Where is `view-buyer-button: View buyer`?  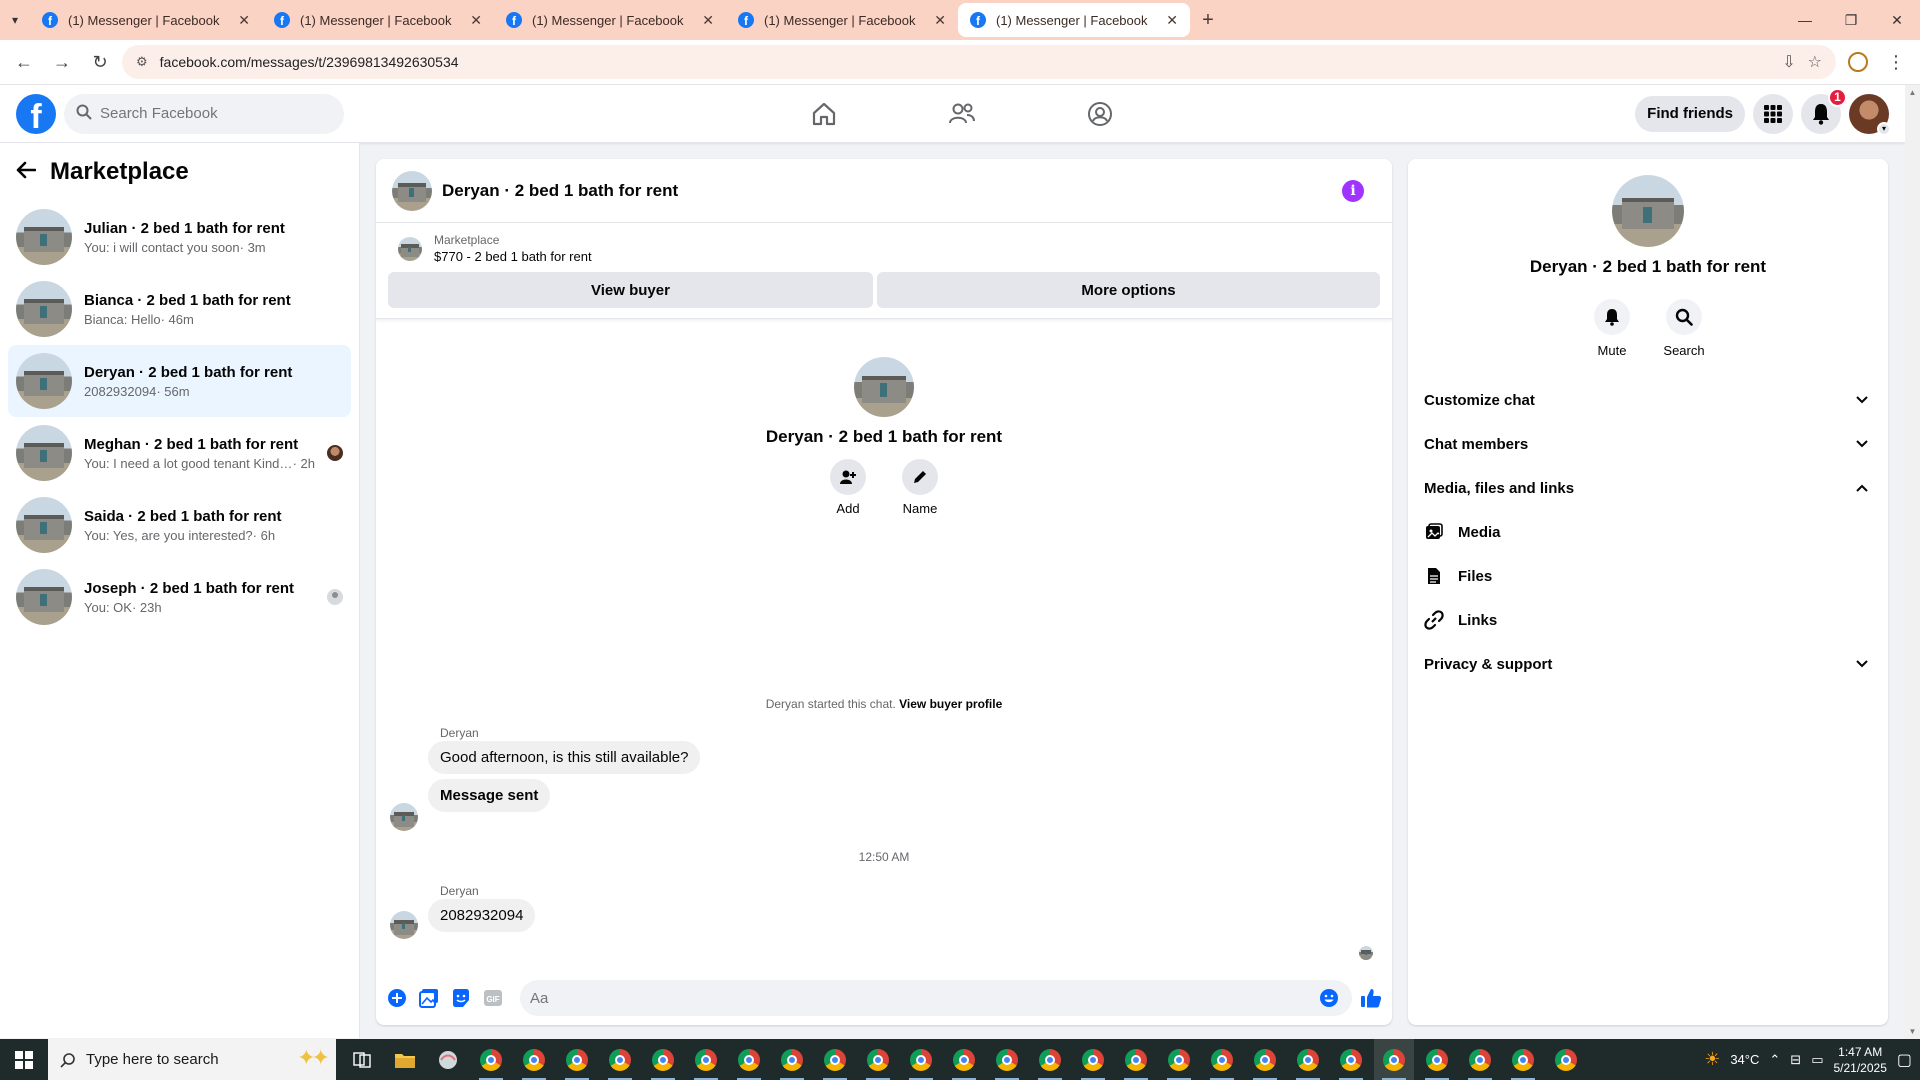
view-buyer-button: View buyer is located at coordinates (631, 290).